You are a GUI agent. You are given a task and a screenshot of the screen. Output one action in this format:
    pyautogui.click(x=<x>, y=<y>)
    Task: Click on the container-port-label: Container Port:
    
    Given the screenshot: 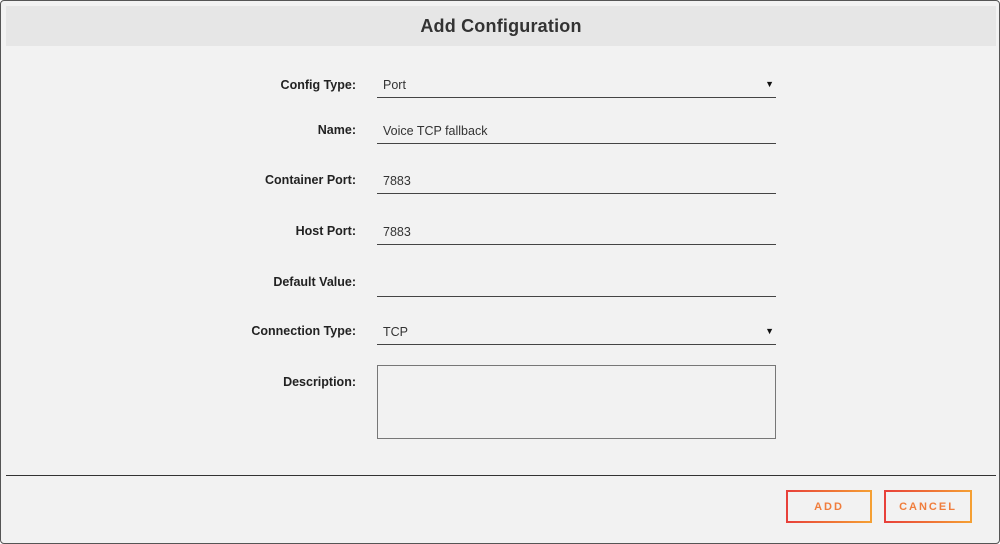 What is the action you would take?
    pyautogui.click(x=310, y=180)
    